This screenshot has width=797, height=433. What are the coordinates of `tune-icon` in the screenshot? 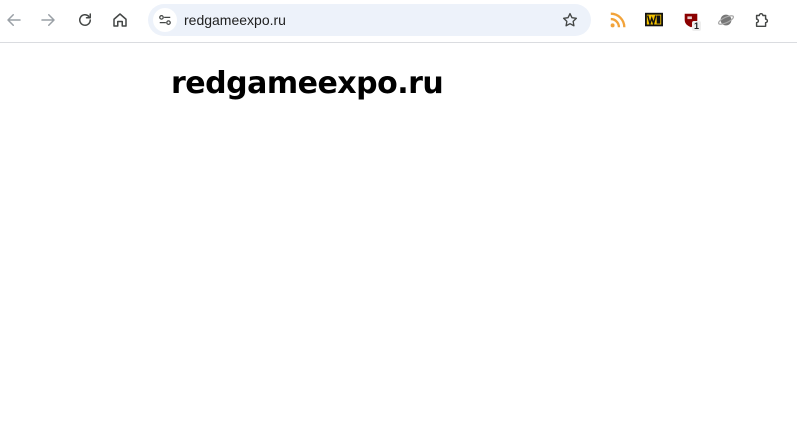 It's located at (165, 20).